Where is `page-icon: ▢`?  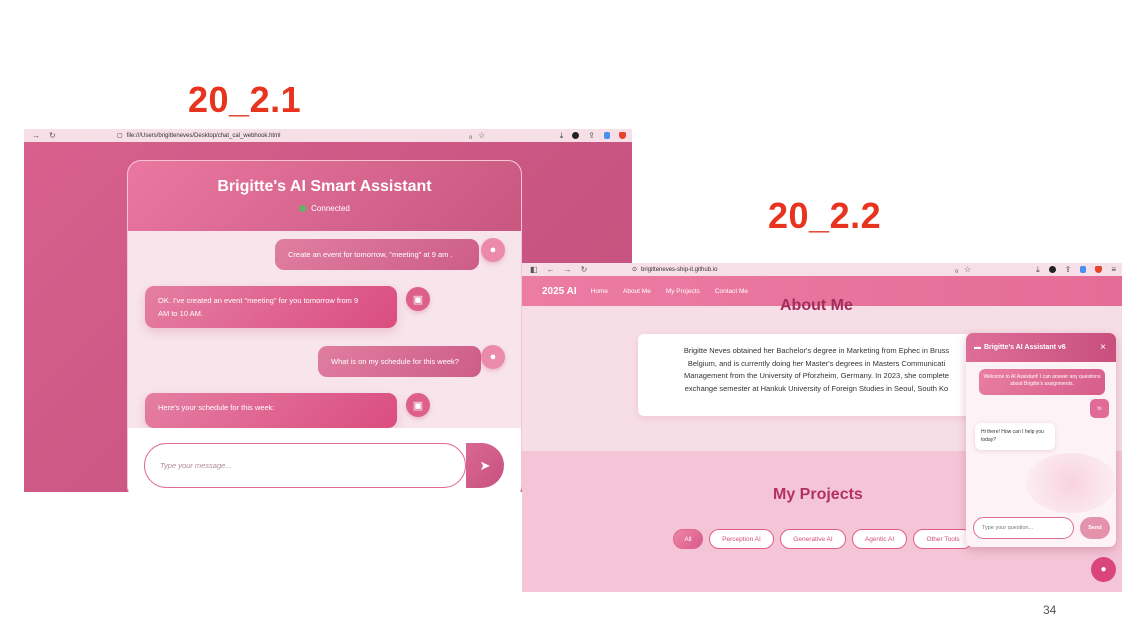
page-icon: ▢ is located at coordinates (120, 136).